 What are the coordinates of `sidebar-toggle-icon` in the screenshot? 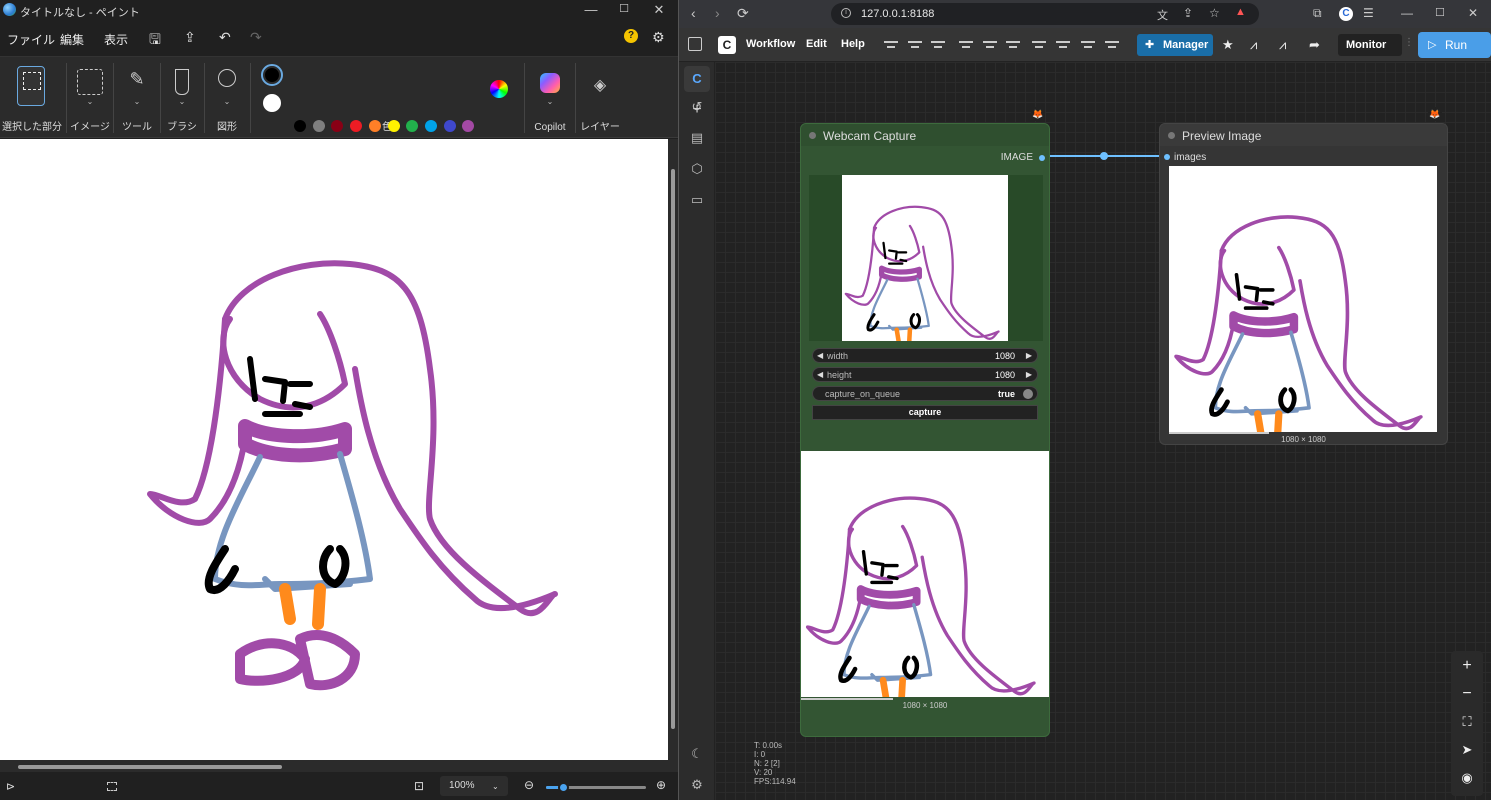 It's located at (695, 44).